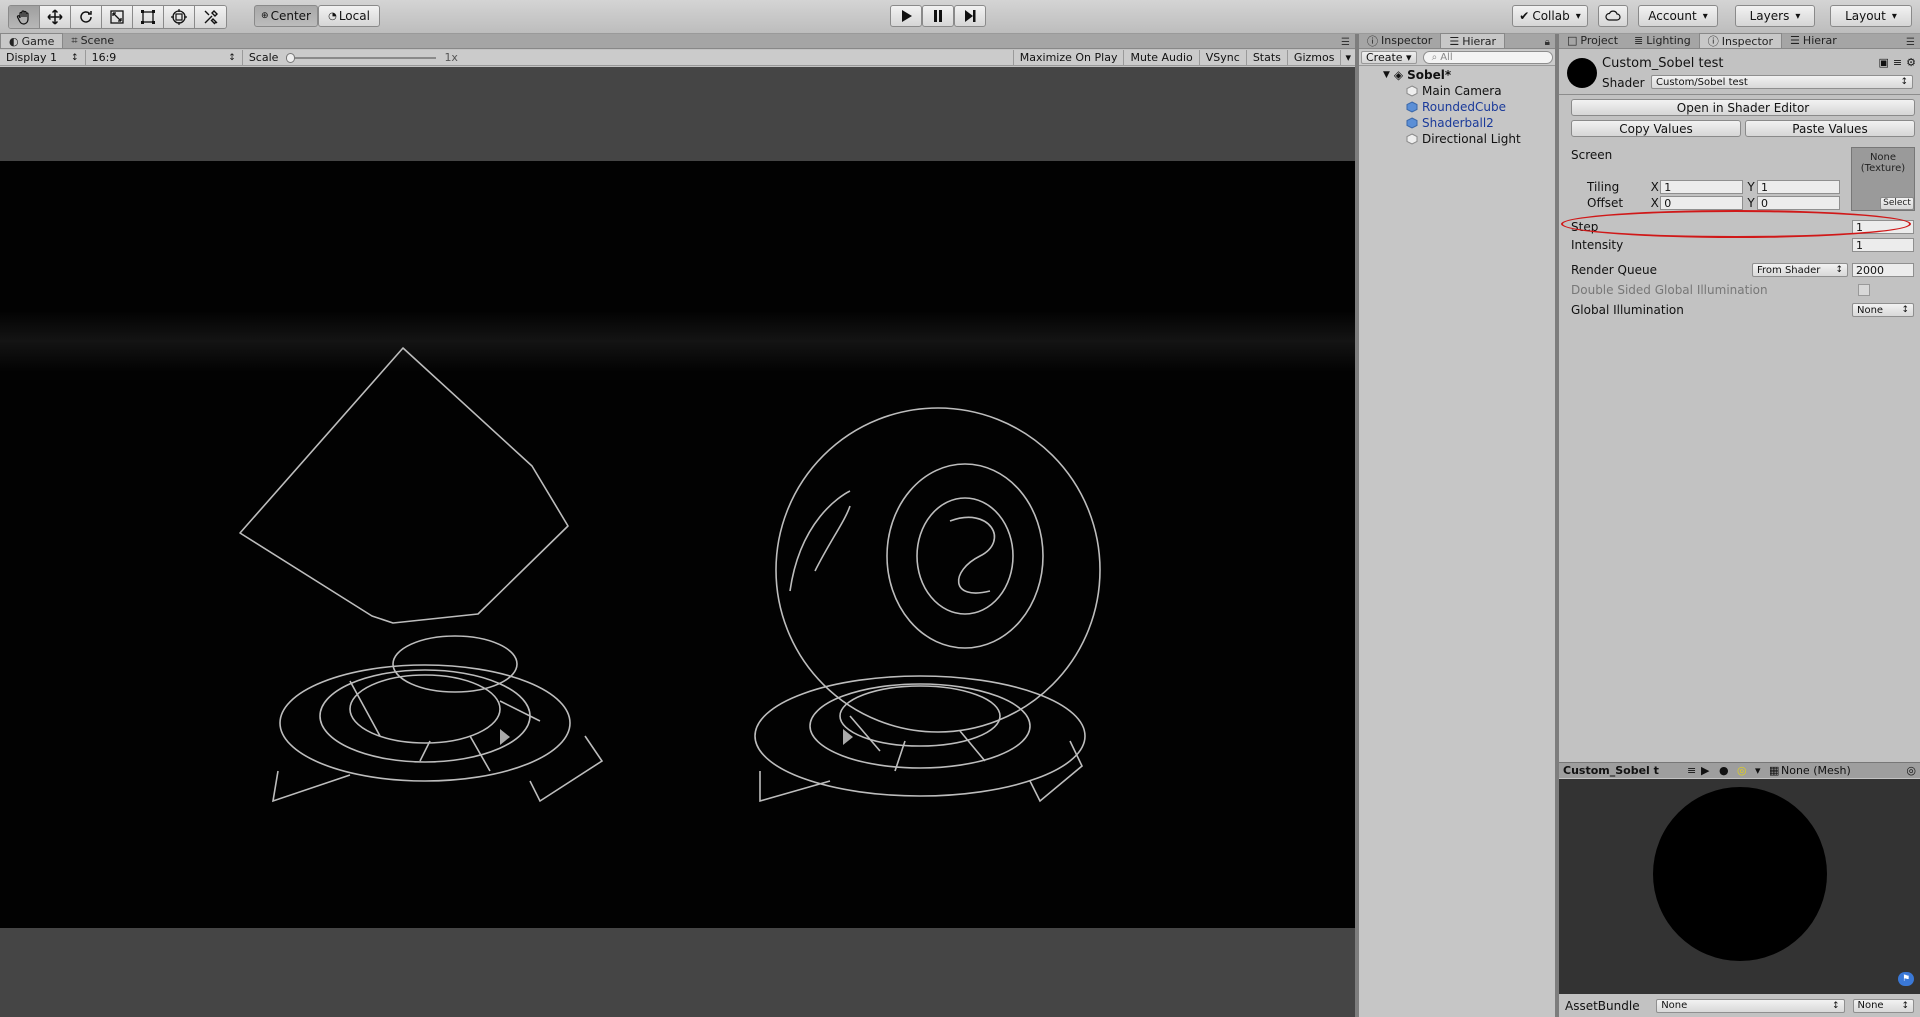 The width and height of the screenshot is (1920, 1017). What do you see at coordinates (1746, 770) in the screenshot?
I see `light-icon: ◎` at bounding box center [1746, 770].